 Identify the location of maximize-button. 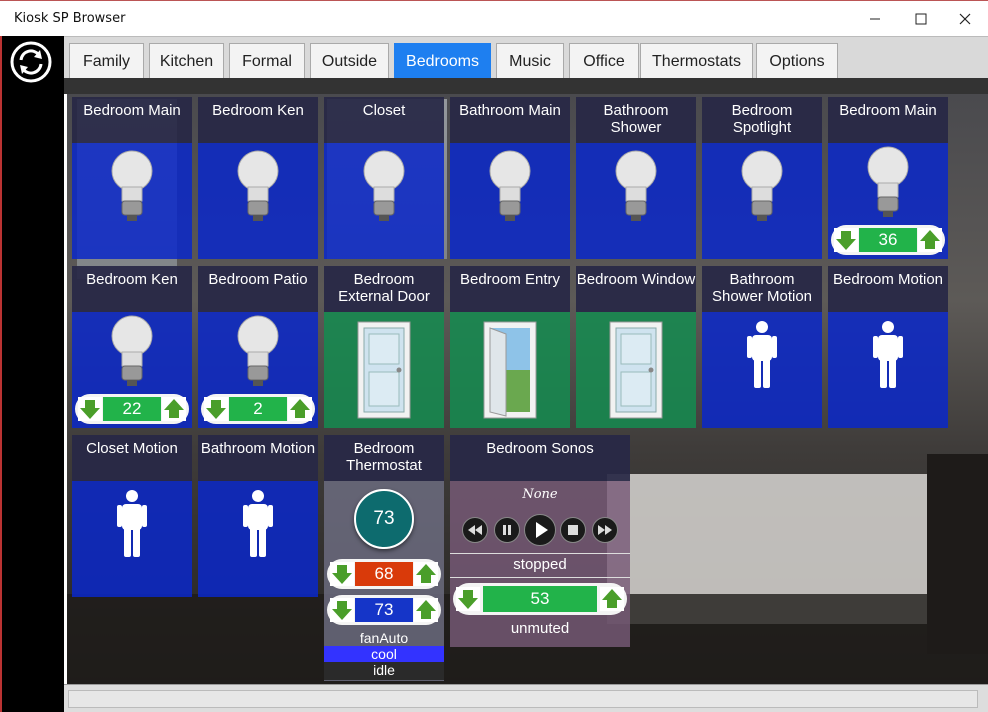
(921, 19).